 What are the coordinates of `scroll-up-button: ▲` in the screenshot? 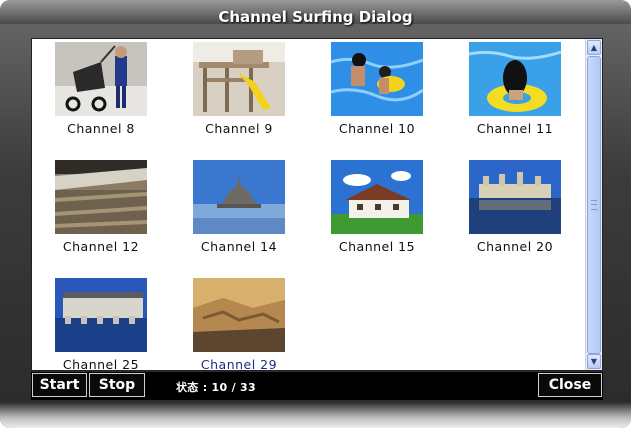 It's located at (594, 47).